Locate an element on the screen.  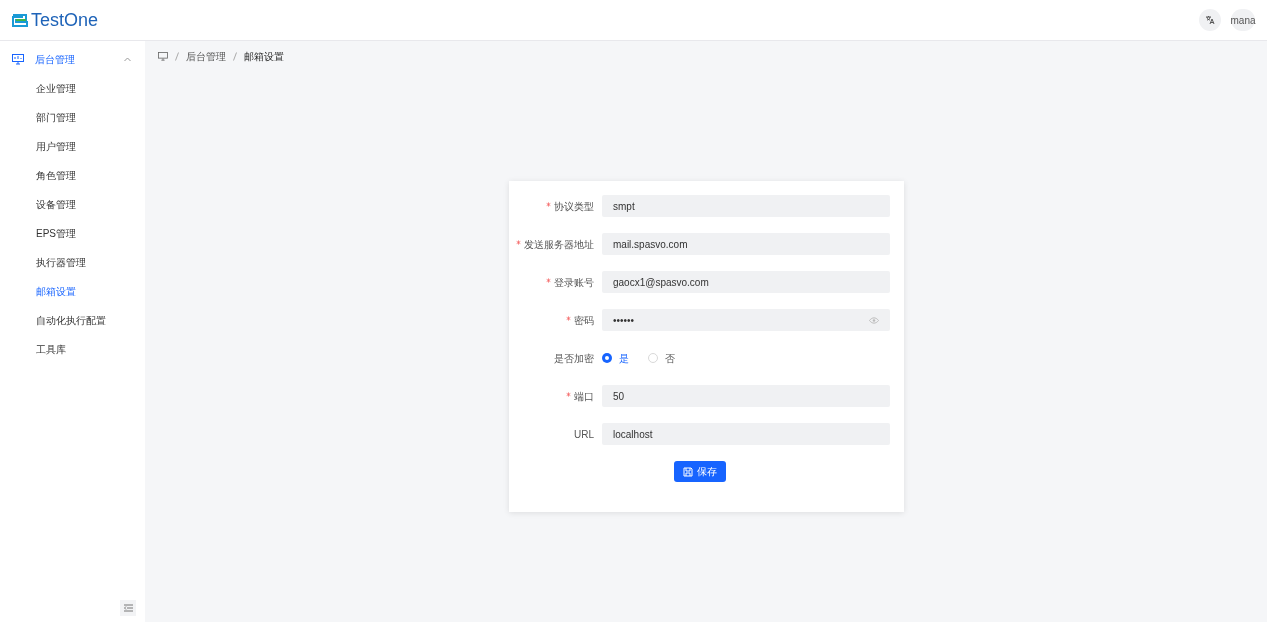
collapse-button is located at coordinates (128, 608).